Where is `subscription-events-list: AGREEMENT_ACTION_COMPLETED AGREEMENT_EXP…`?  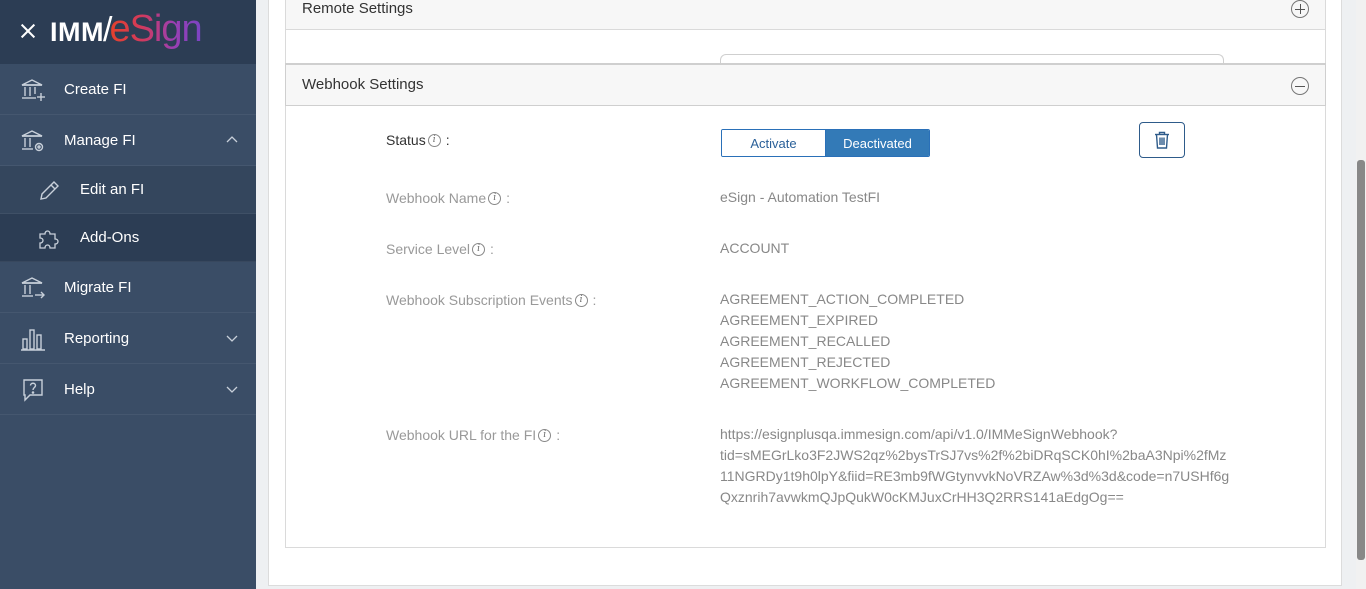
subscription-events-list: AGREEMENT_ACTION_COMPLETED AGREEMENT_EXP… is located at coordinates (857, 341).